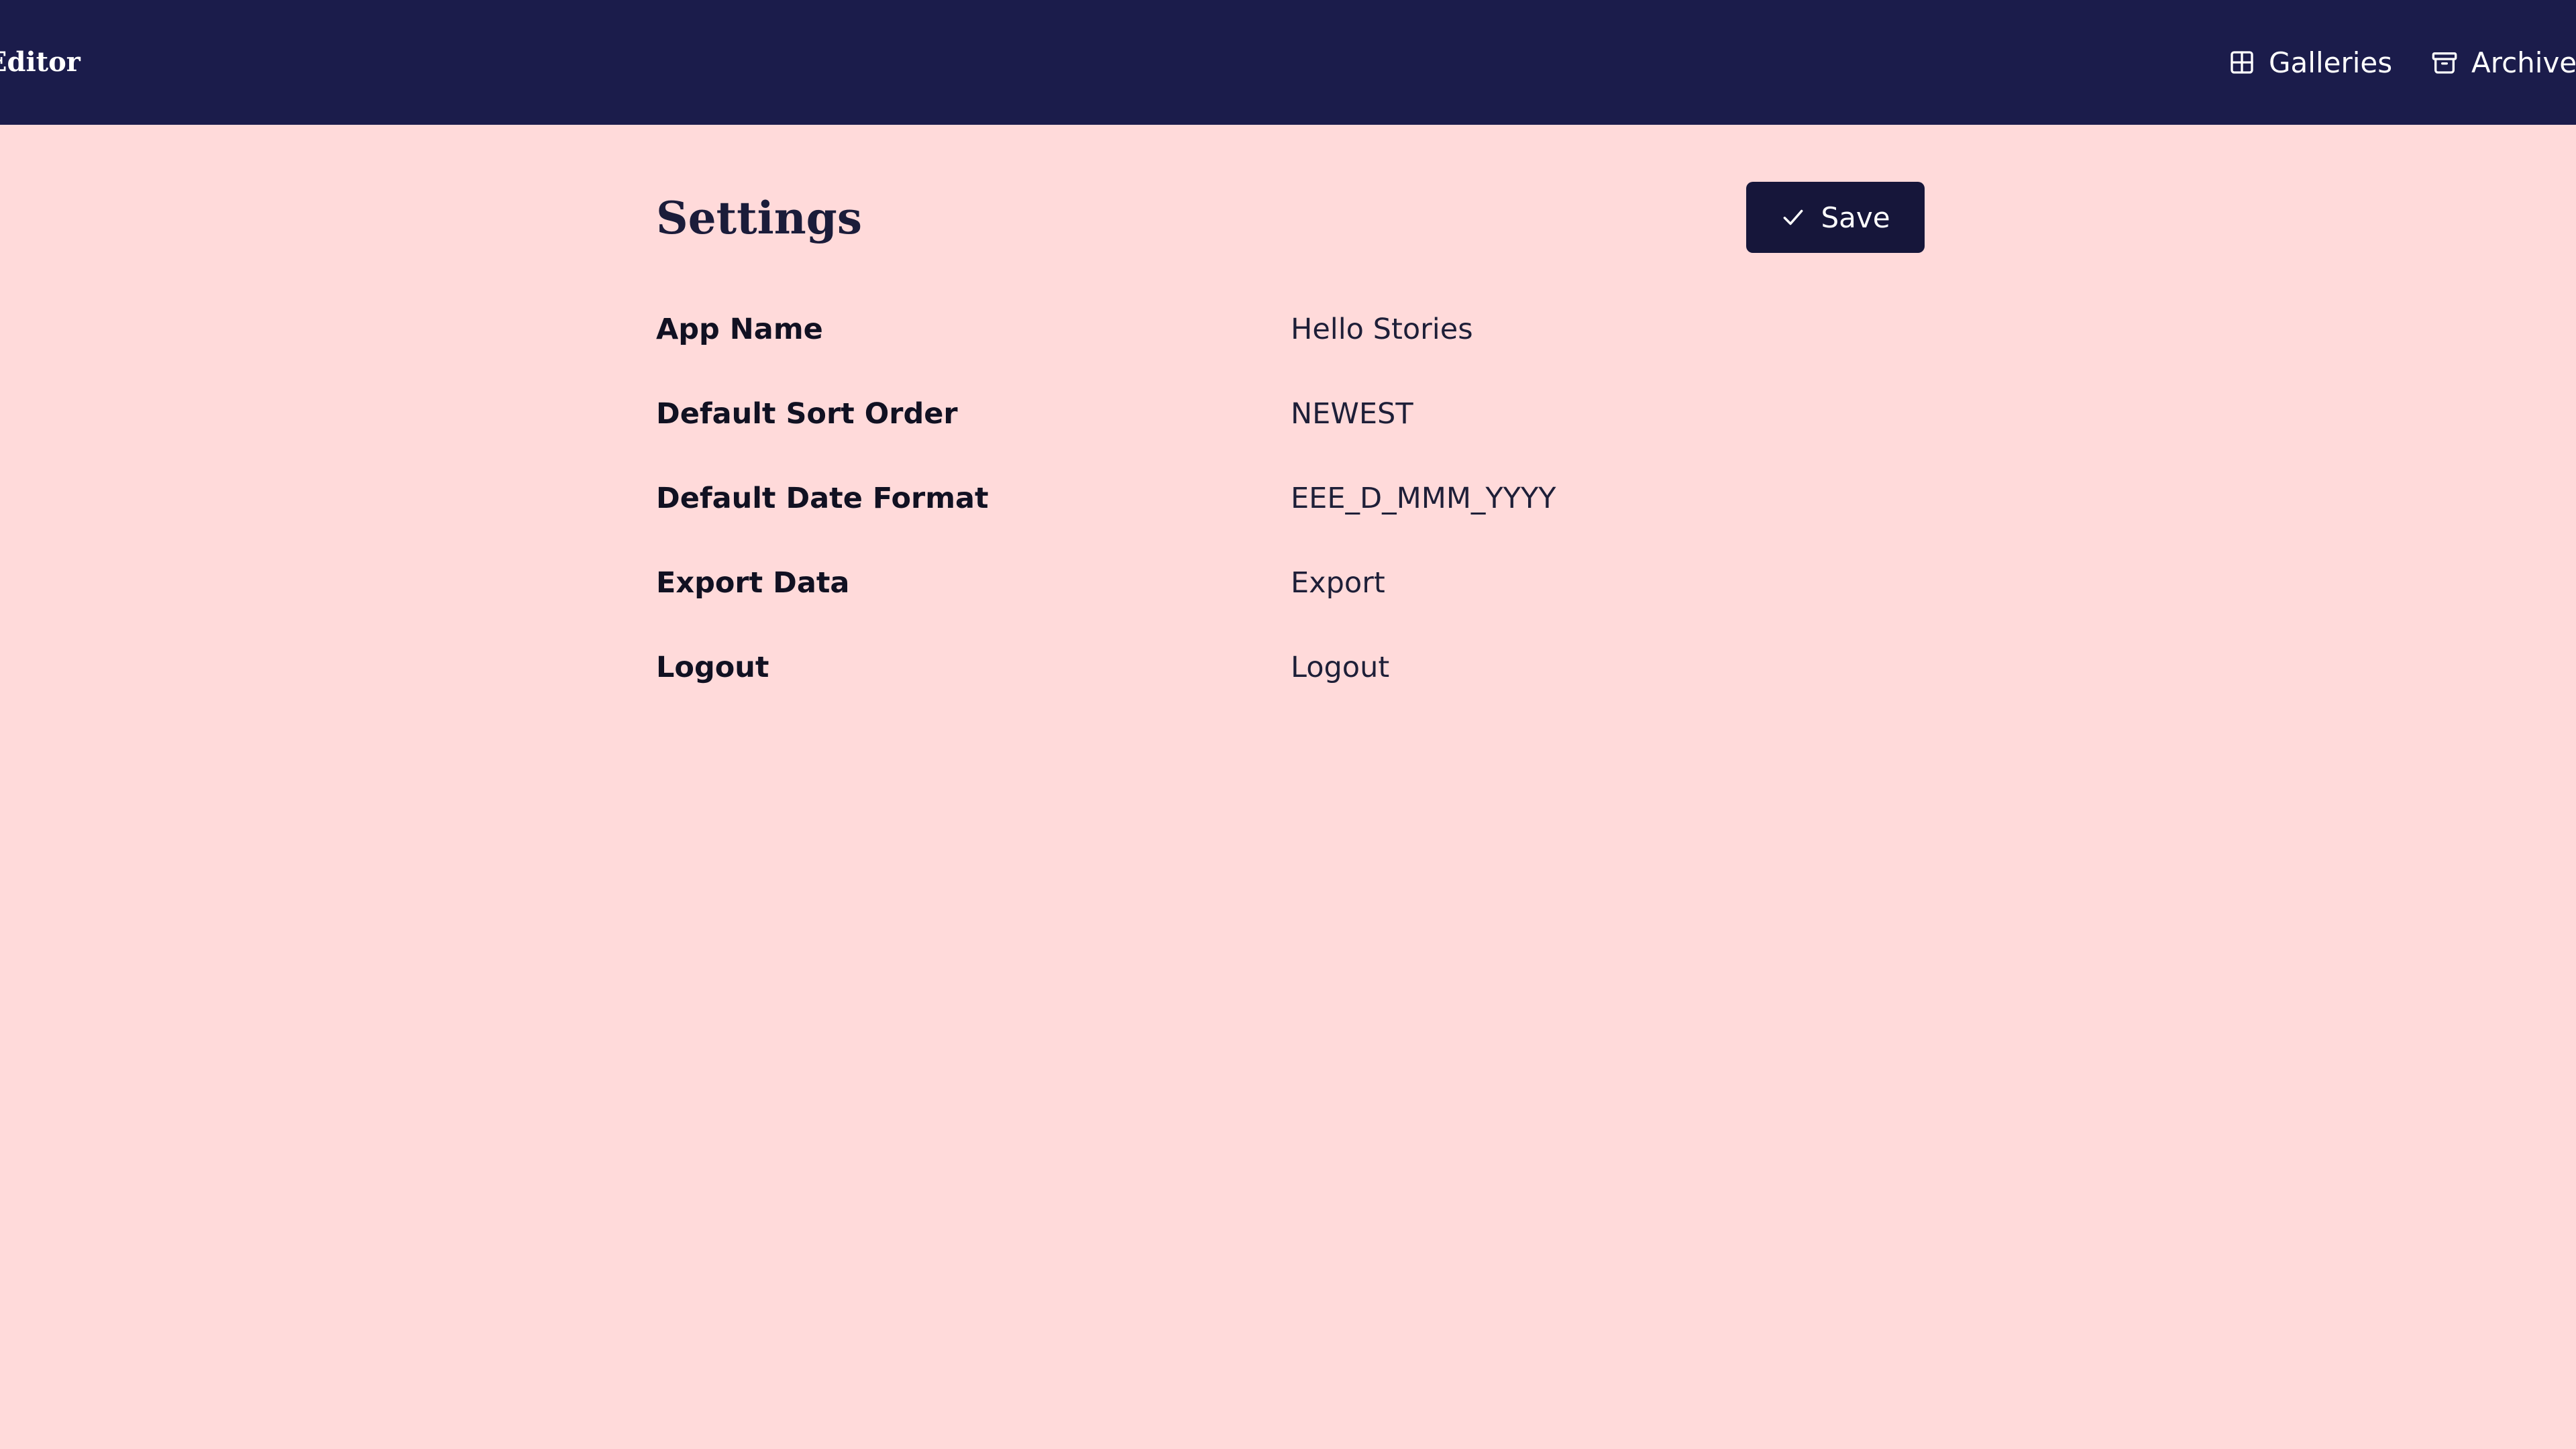  I want to click on nav-archive: Archive, so click(2503, 62).